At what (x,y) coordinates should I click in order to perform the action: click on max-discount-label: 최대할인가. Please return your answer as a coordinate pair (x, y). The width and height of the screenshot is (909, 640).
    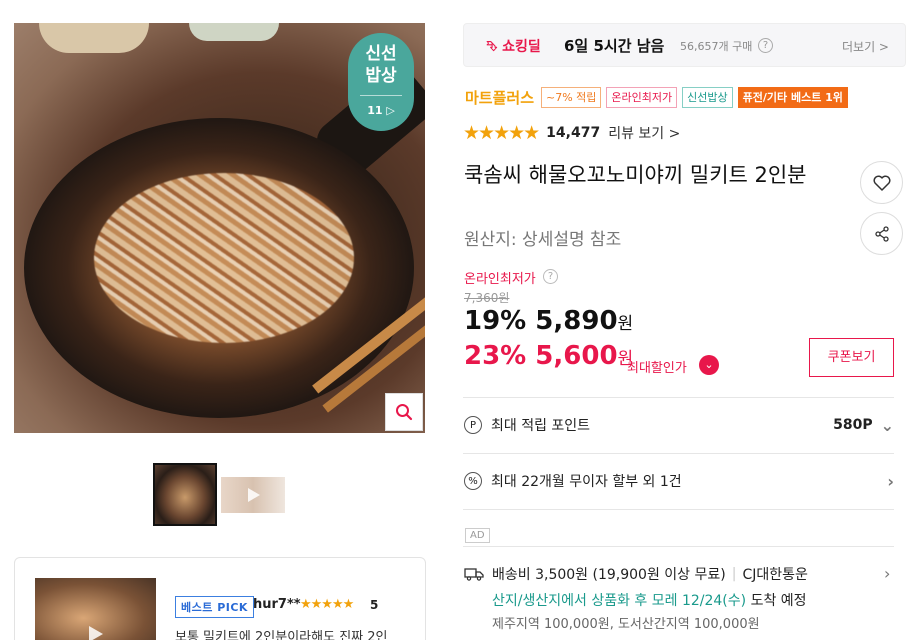
    Looking at the image, I should click on (657, 366).